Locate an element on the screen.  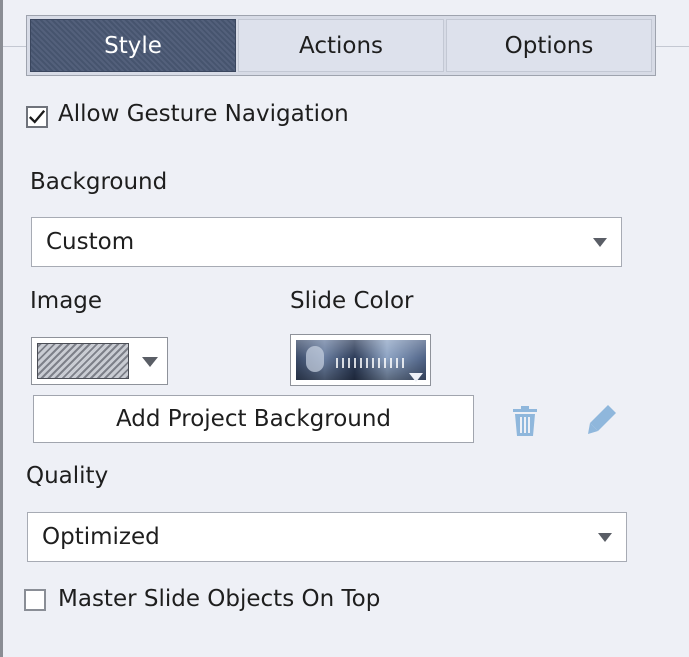
edit-button is located at coordinates (602, 419).